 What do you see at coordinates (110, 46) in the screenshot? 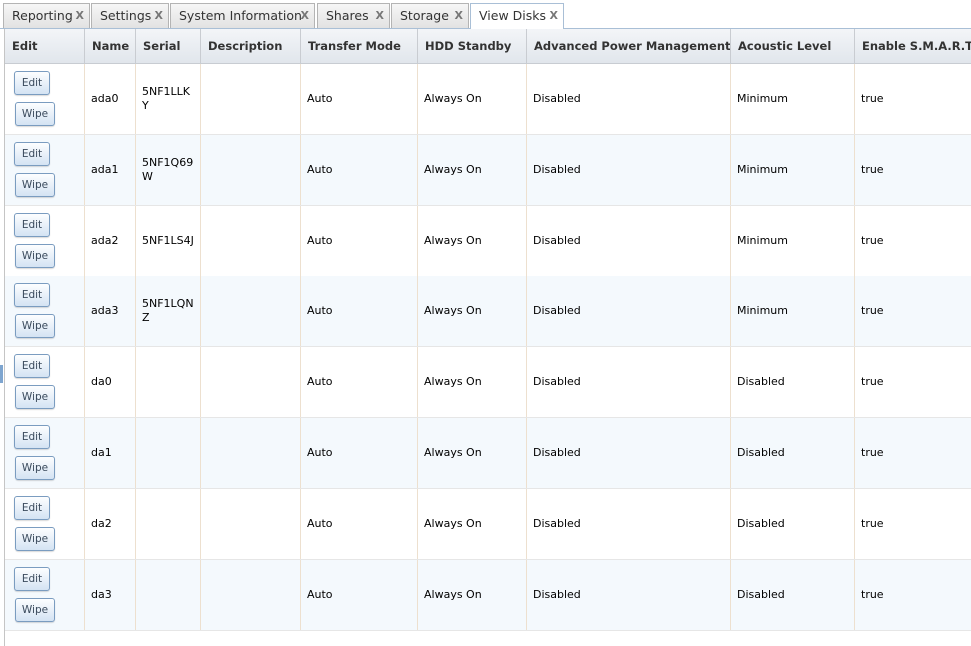
I see `column-header-name: Name` at bounding box center [110, 46].